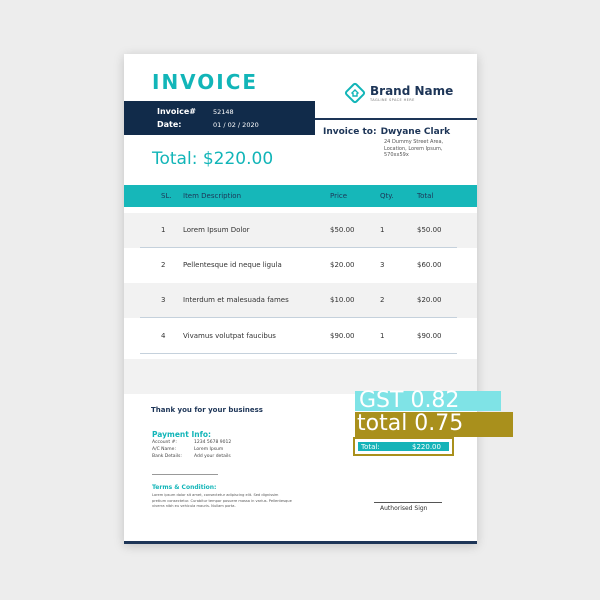 This screenshot has height=600, width=600. Describe the element at coordinates (429, 336) in the screenshot. I see `cell-total: $90.00` at that location.